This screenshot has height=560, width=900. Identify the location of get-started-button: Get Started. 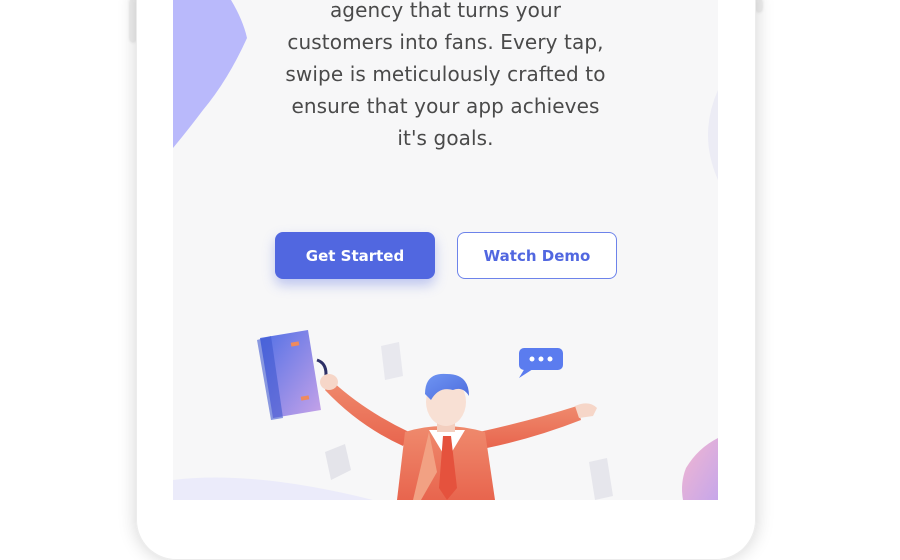
(355, 255).